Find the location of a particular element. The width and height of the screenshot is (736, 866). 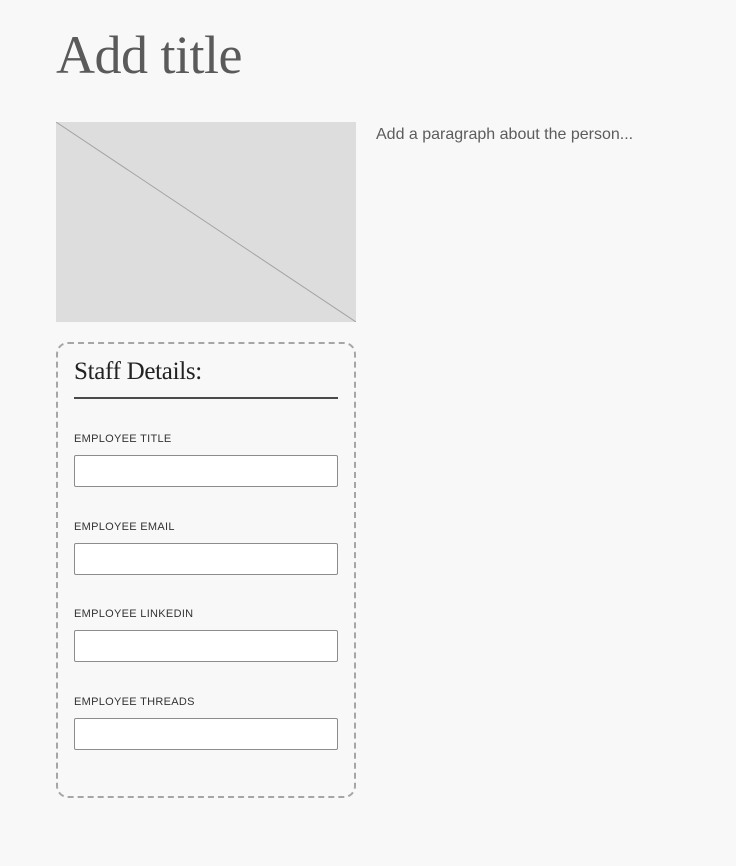

employee-title-label: EMPLOYEE TITLE is located at coordinates (123, 439).